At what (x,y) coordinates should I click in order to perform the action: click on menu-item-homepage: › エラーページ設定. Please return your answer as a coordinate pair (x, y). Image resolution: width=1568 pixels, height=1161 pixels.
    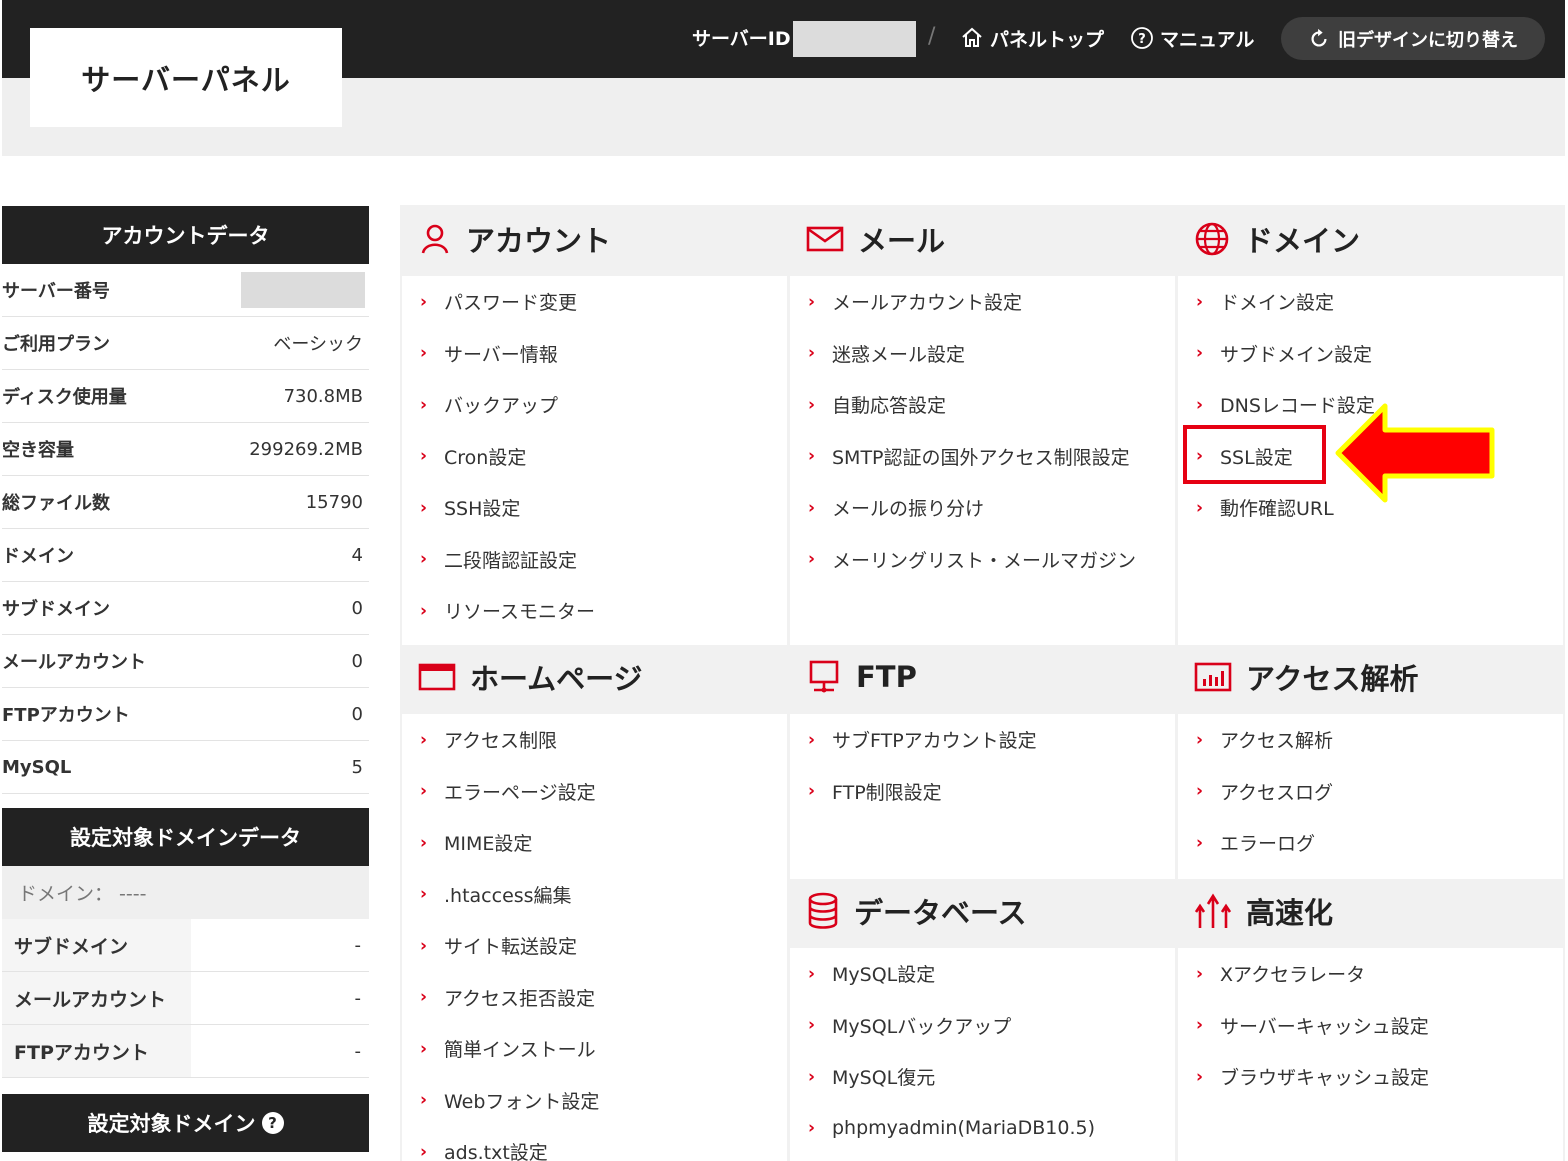
    Looking at the image, I should click on (594, 792).